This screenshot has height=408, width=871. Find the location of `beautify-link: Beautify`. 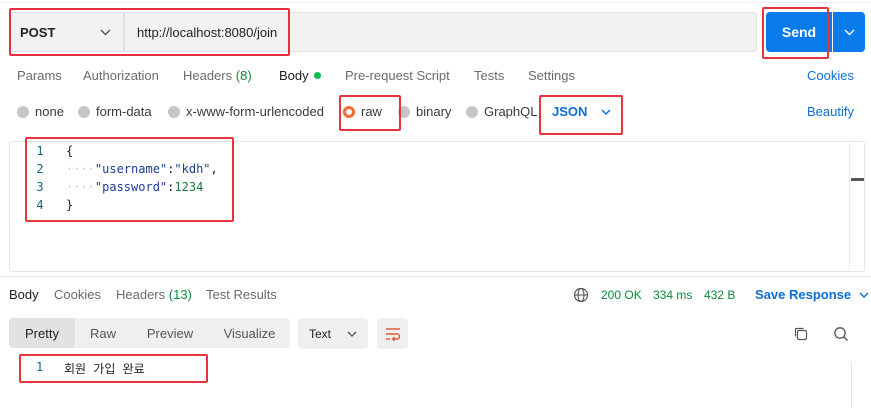

beautify-link: Beautify is located at coordinates (830, 111).